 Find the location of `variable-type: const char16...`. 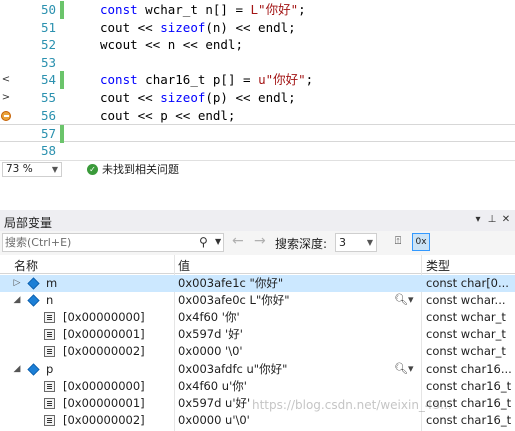

variable-type: const char16... is located at coordinates (469, 368).